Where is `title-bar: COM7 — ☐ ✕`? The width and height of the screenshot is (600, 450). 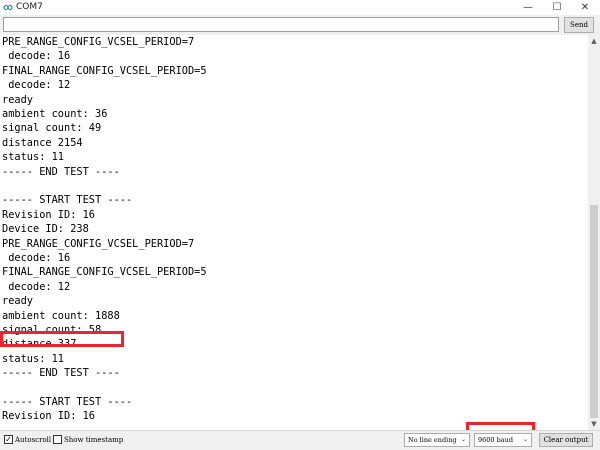
title-bar: COM7 — ☐ ✕ is located at coordinates (300, 7).